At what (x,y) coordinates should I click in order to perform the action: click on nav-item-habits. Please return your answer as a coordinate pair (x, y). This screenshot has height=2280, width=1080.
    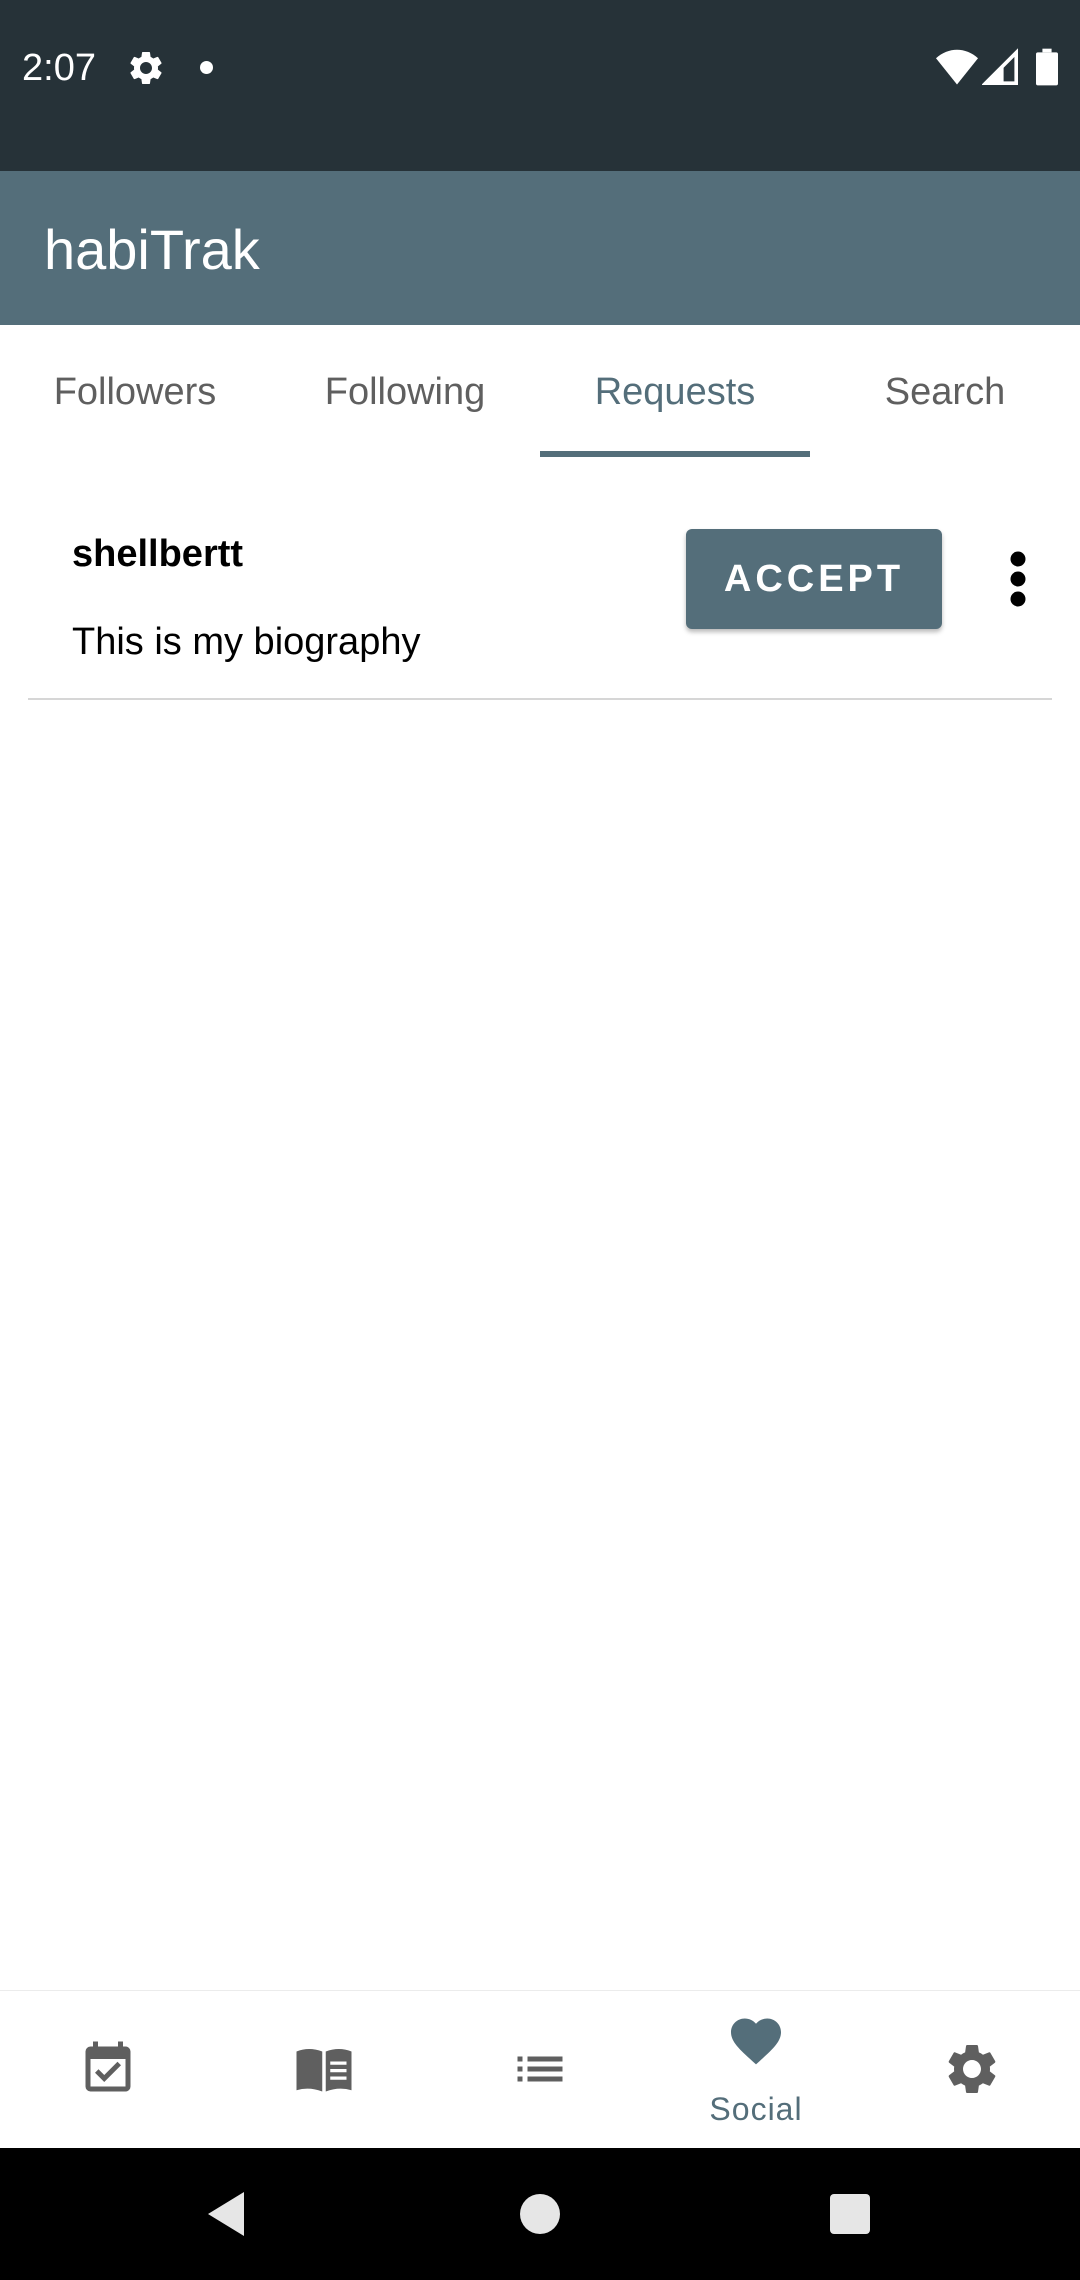
    Looking at the image, I should click on (108, 2070).